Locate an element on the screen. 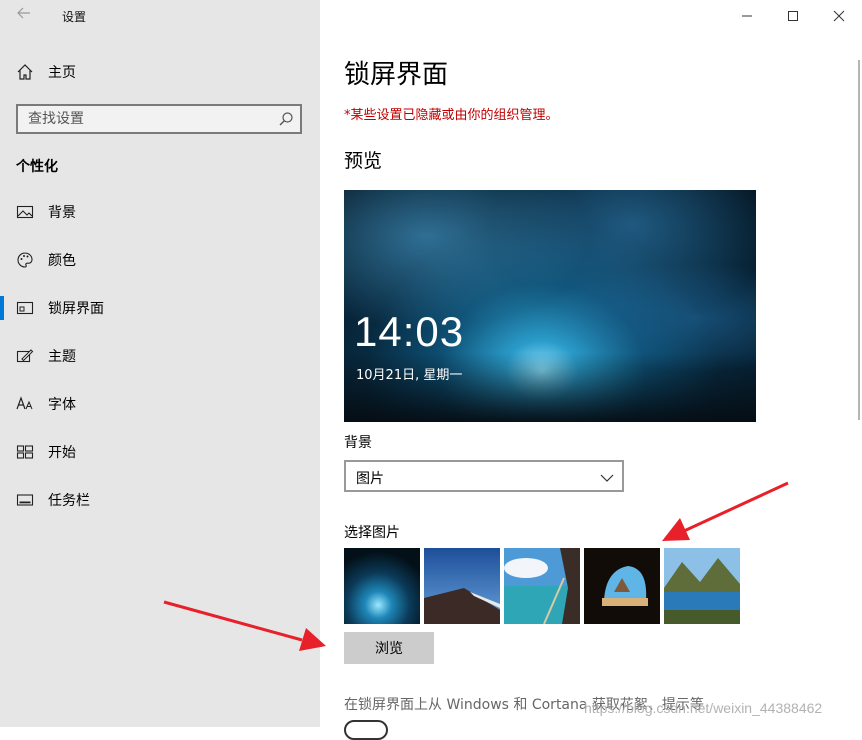  preview-time: 14:03 is located at coordinates (409, 331).